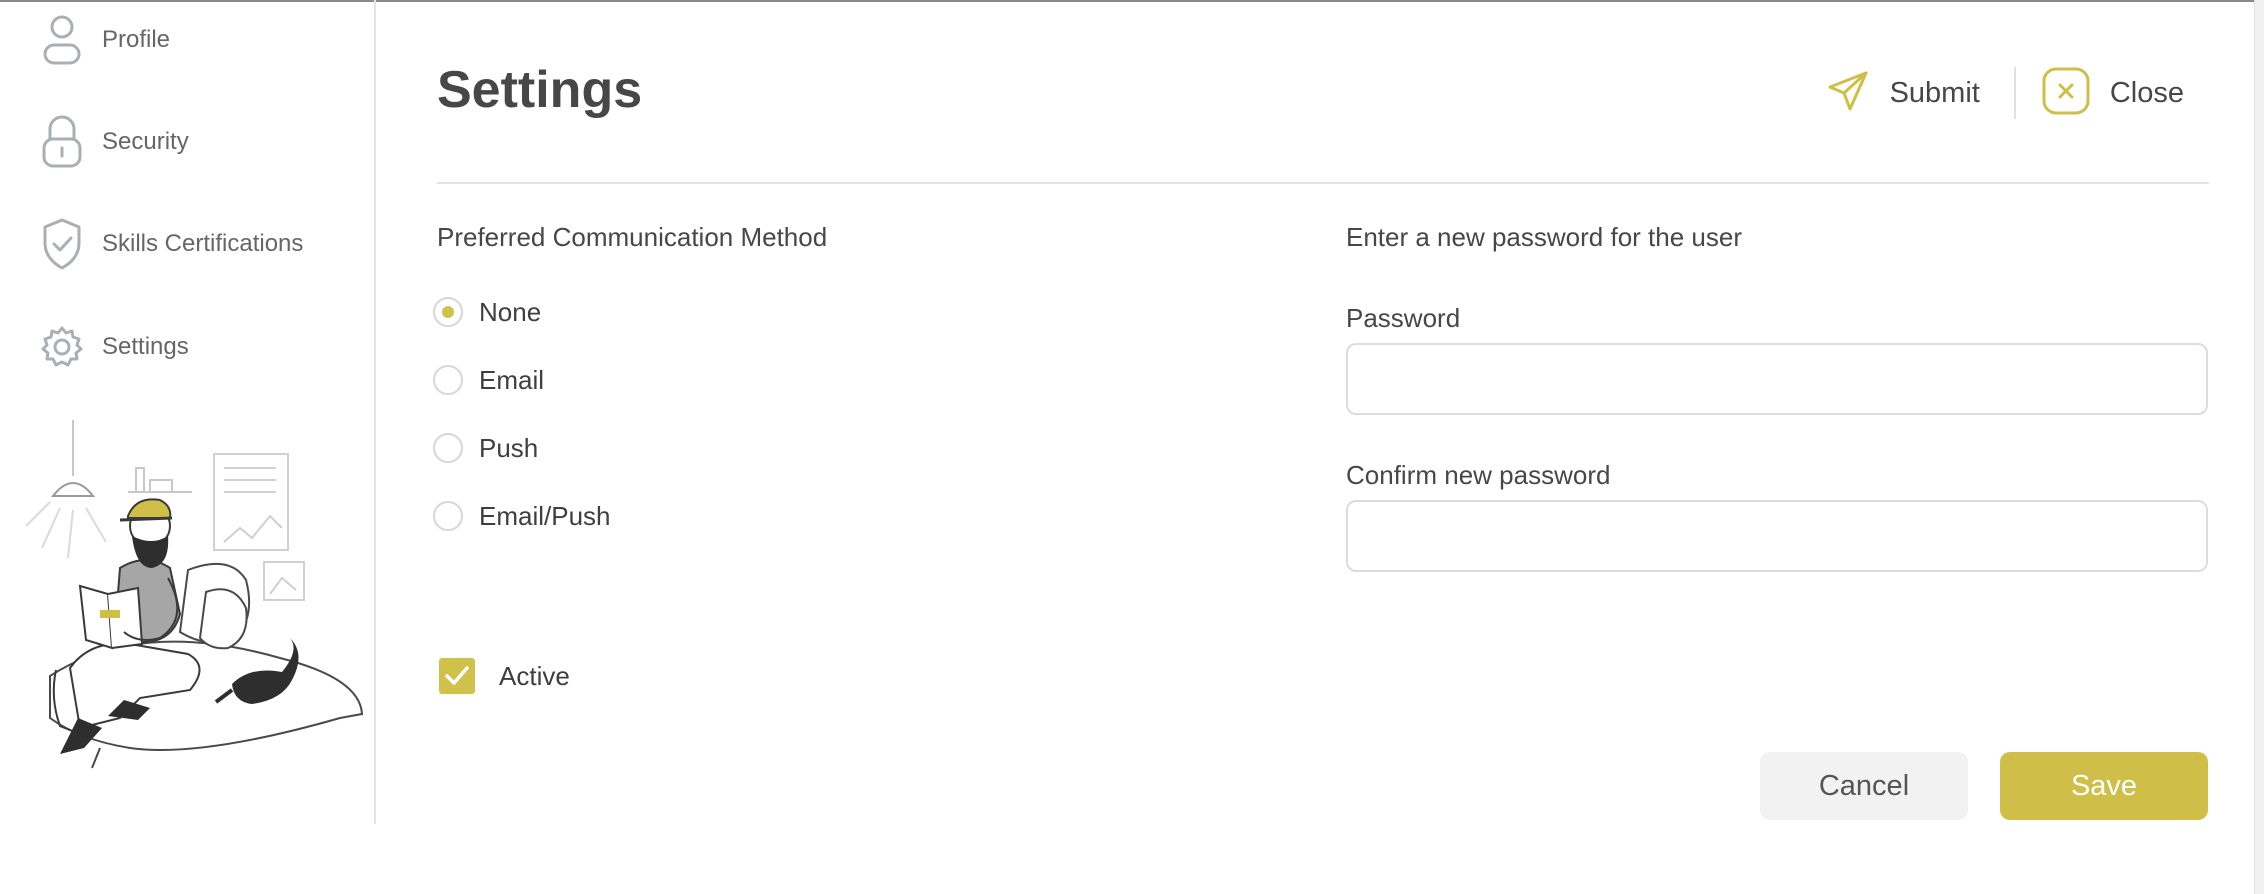 Image resolution: width=2264 pixels, height=894 pixels. I want to click on radio-label: Push, so click(509, 447).